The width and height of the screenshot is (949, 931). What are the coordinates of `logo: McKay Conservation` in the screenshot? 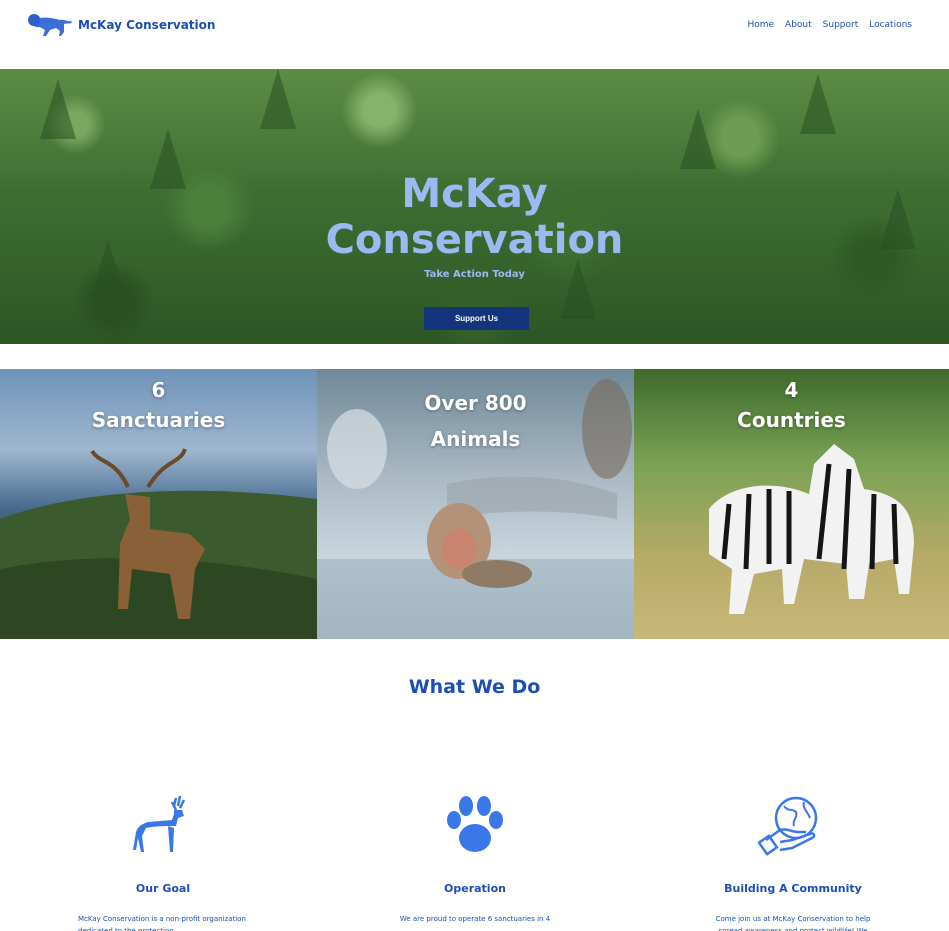 It's located at (119, 25).